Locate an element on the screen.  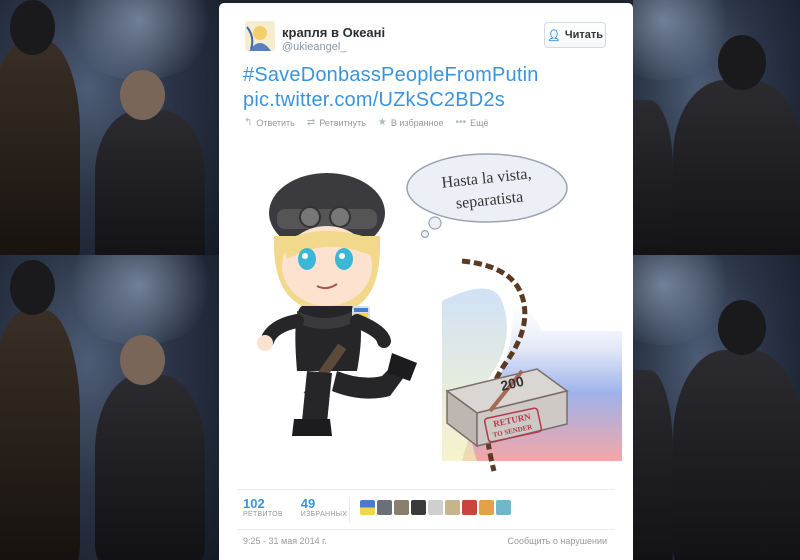
retweet-count: 102 РЕТВИТОВ is located at coordinates (263, 507).